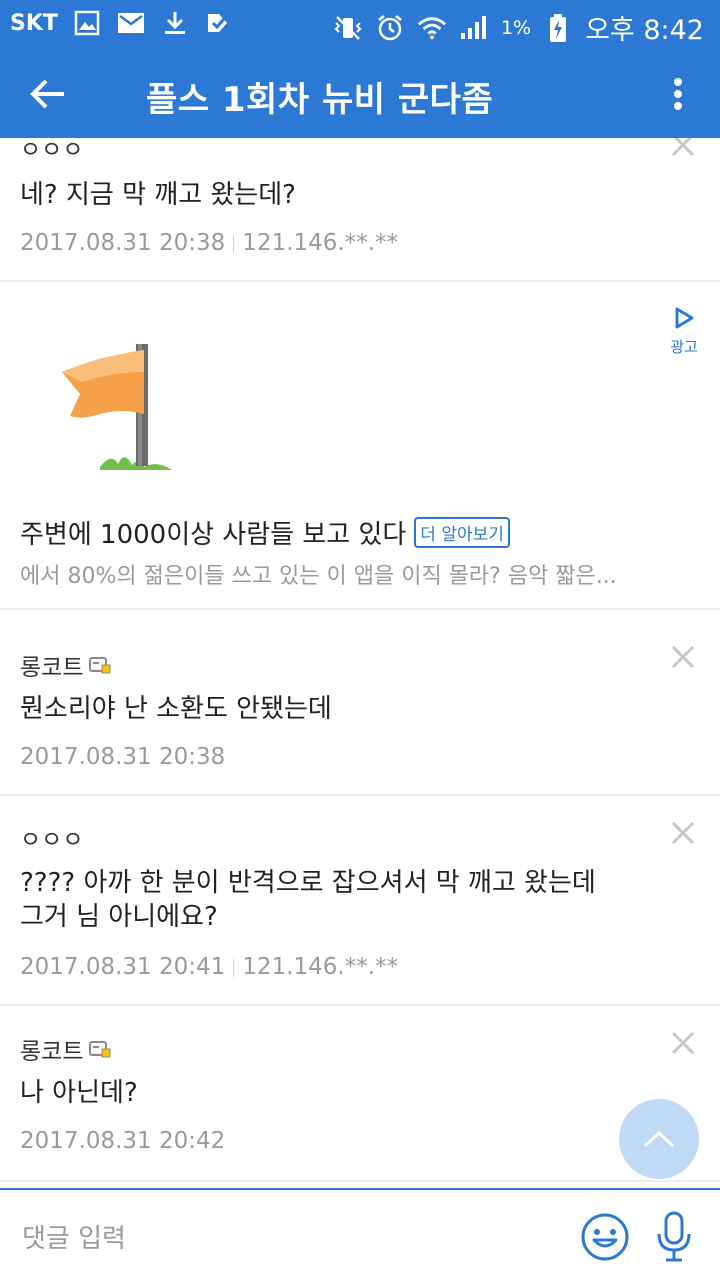  What do you see at coordinates (360, 1094) in the screenshot?
I see `comment-item: 롱코트 나 아닌데? 2017.08.31 20:42` at bounding box center [360, 1094].